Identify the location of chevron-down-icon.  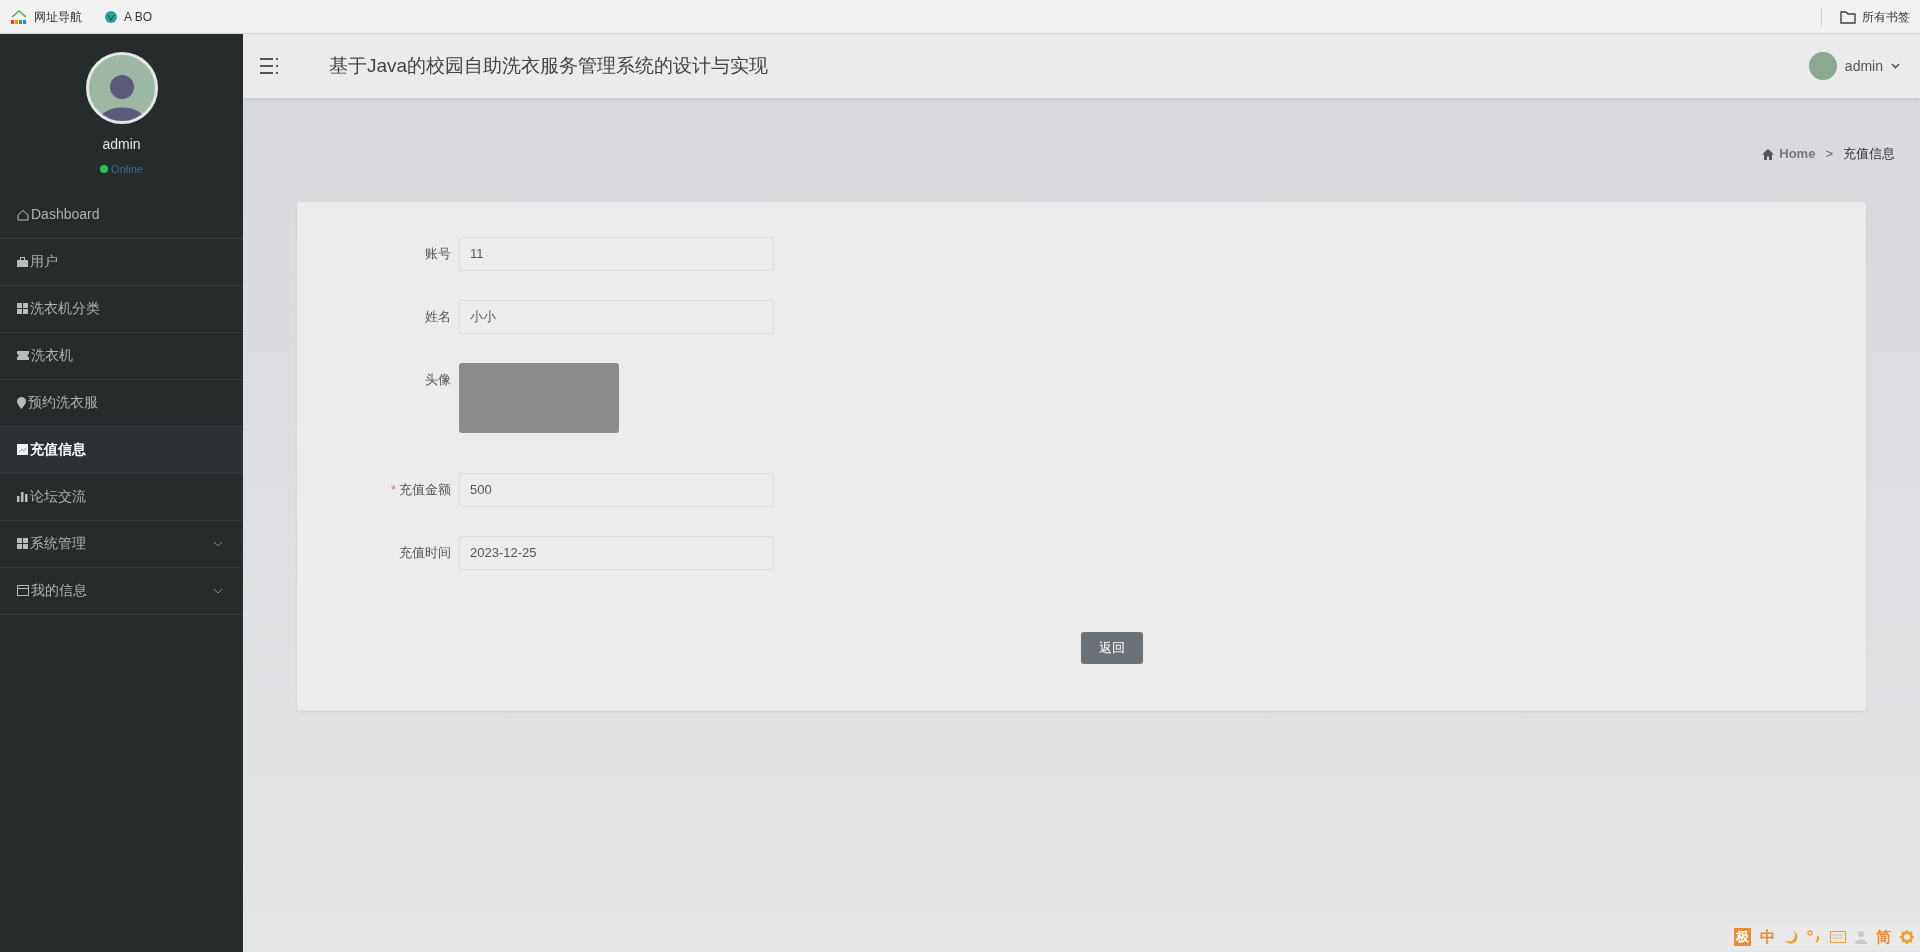
(1895, 66).